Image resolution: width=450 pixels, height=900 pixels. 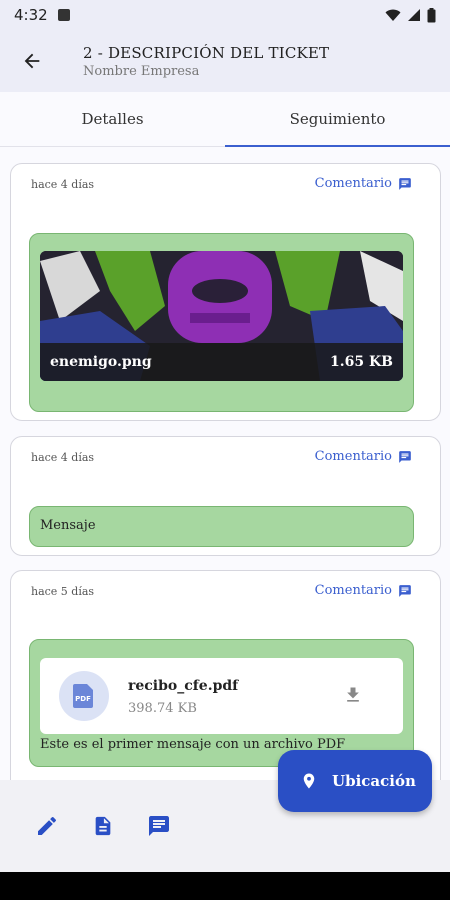 I want to click on pdf-icon-wrap: PDF, so click(x=84, y=696).